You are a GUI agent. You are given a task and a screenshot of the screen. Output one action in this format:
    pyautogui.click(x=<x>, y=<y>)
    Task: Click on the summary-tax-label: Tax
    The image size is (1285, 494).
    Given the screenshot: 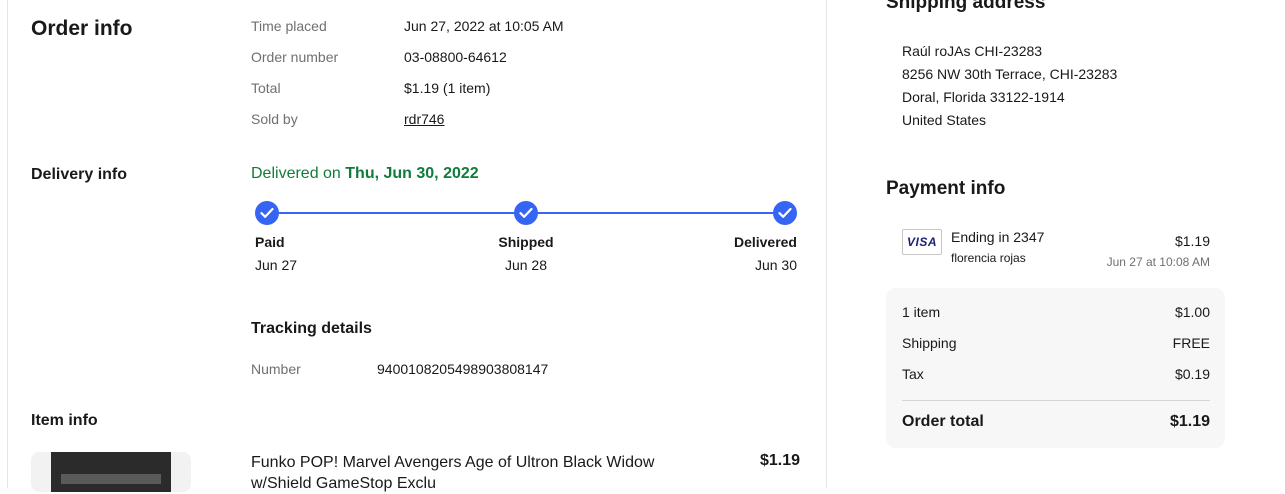 What is the action you would take?
    pyautogui.click(x=913, y=374)
    